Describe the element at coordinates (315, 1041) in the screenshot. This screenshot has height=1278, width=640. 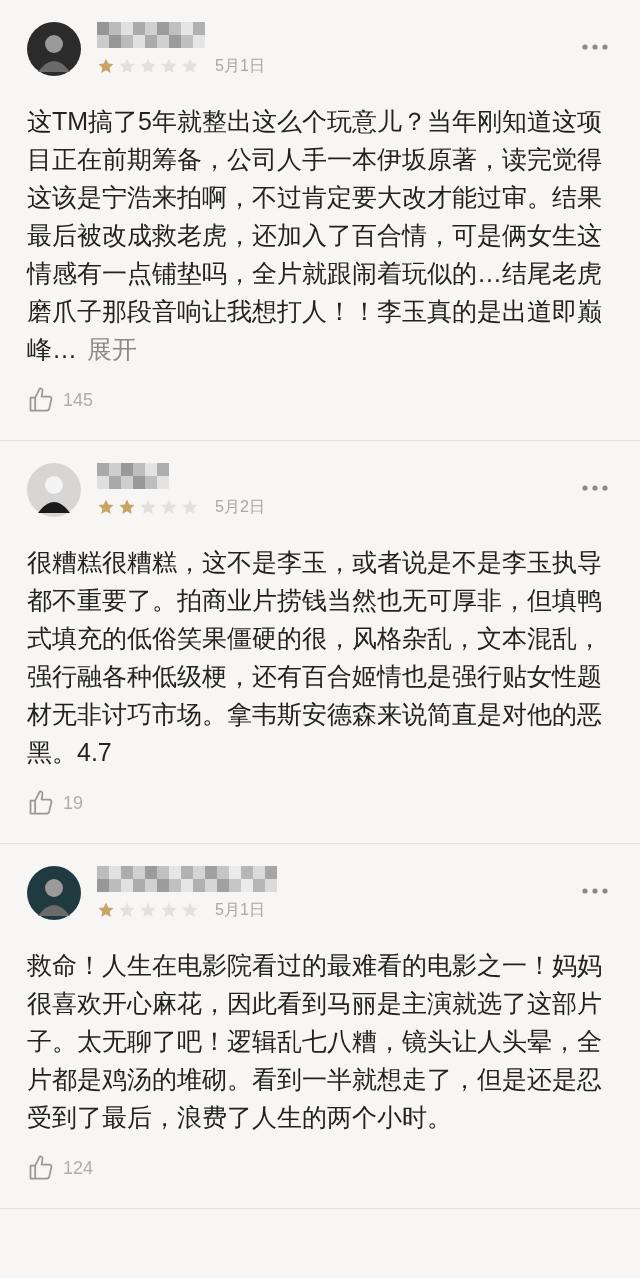
I see `review-text: 救命！人生在电影院看过的最难看的电影之一！妈妈很喜欢开心麻花，因此看到马丽是主演就选了这部片子。太无聊了吧！逻辑乱七八糟，镜头让人头晕，全片都是鸡汤的堆砌。看到一半就想走了，但是还是忍受到了最后，浪费了人生的两个小时。` at that location.